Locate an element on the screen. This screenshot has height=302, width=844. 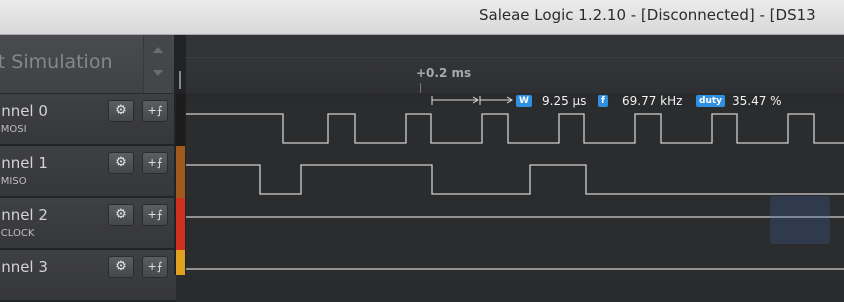
timeline-overview is located at coordinates (515, 46).